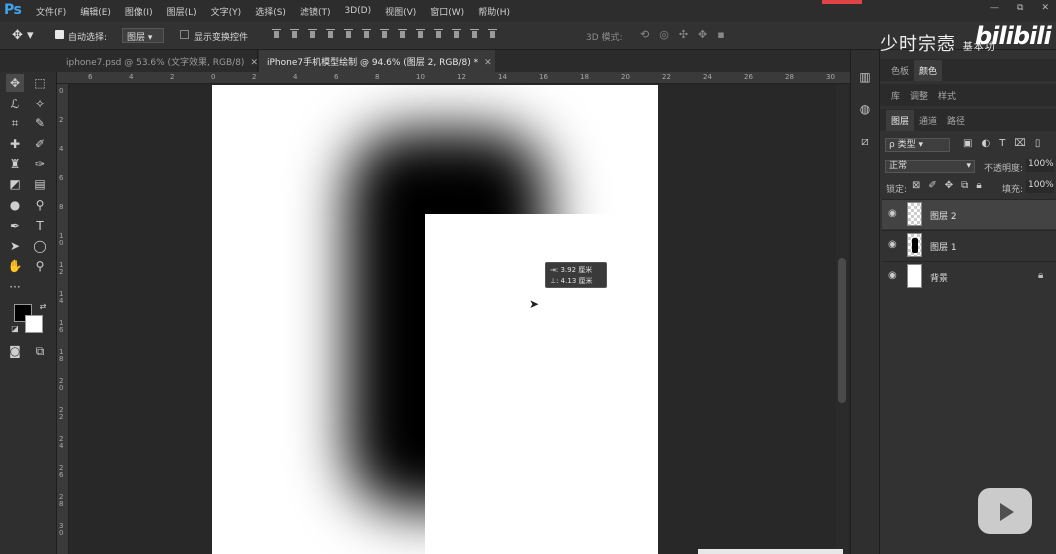  I want to click on menu-file: 文件(F), so click(51, 11).